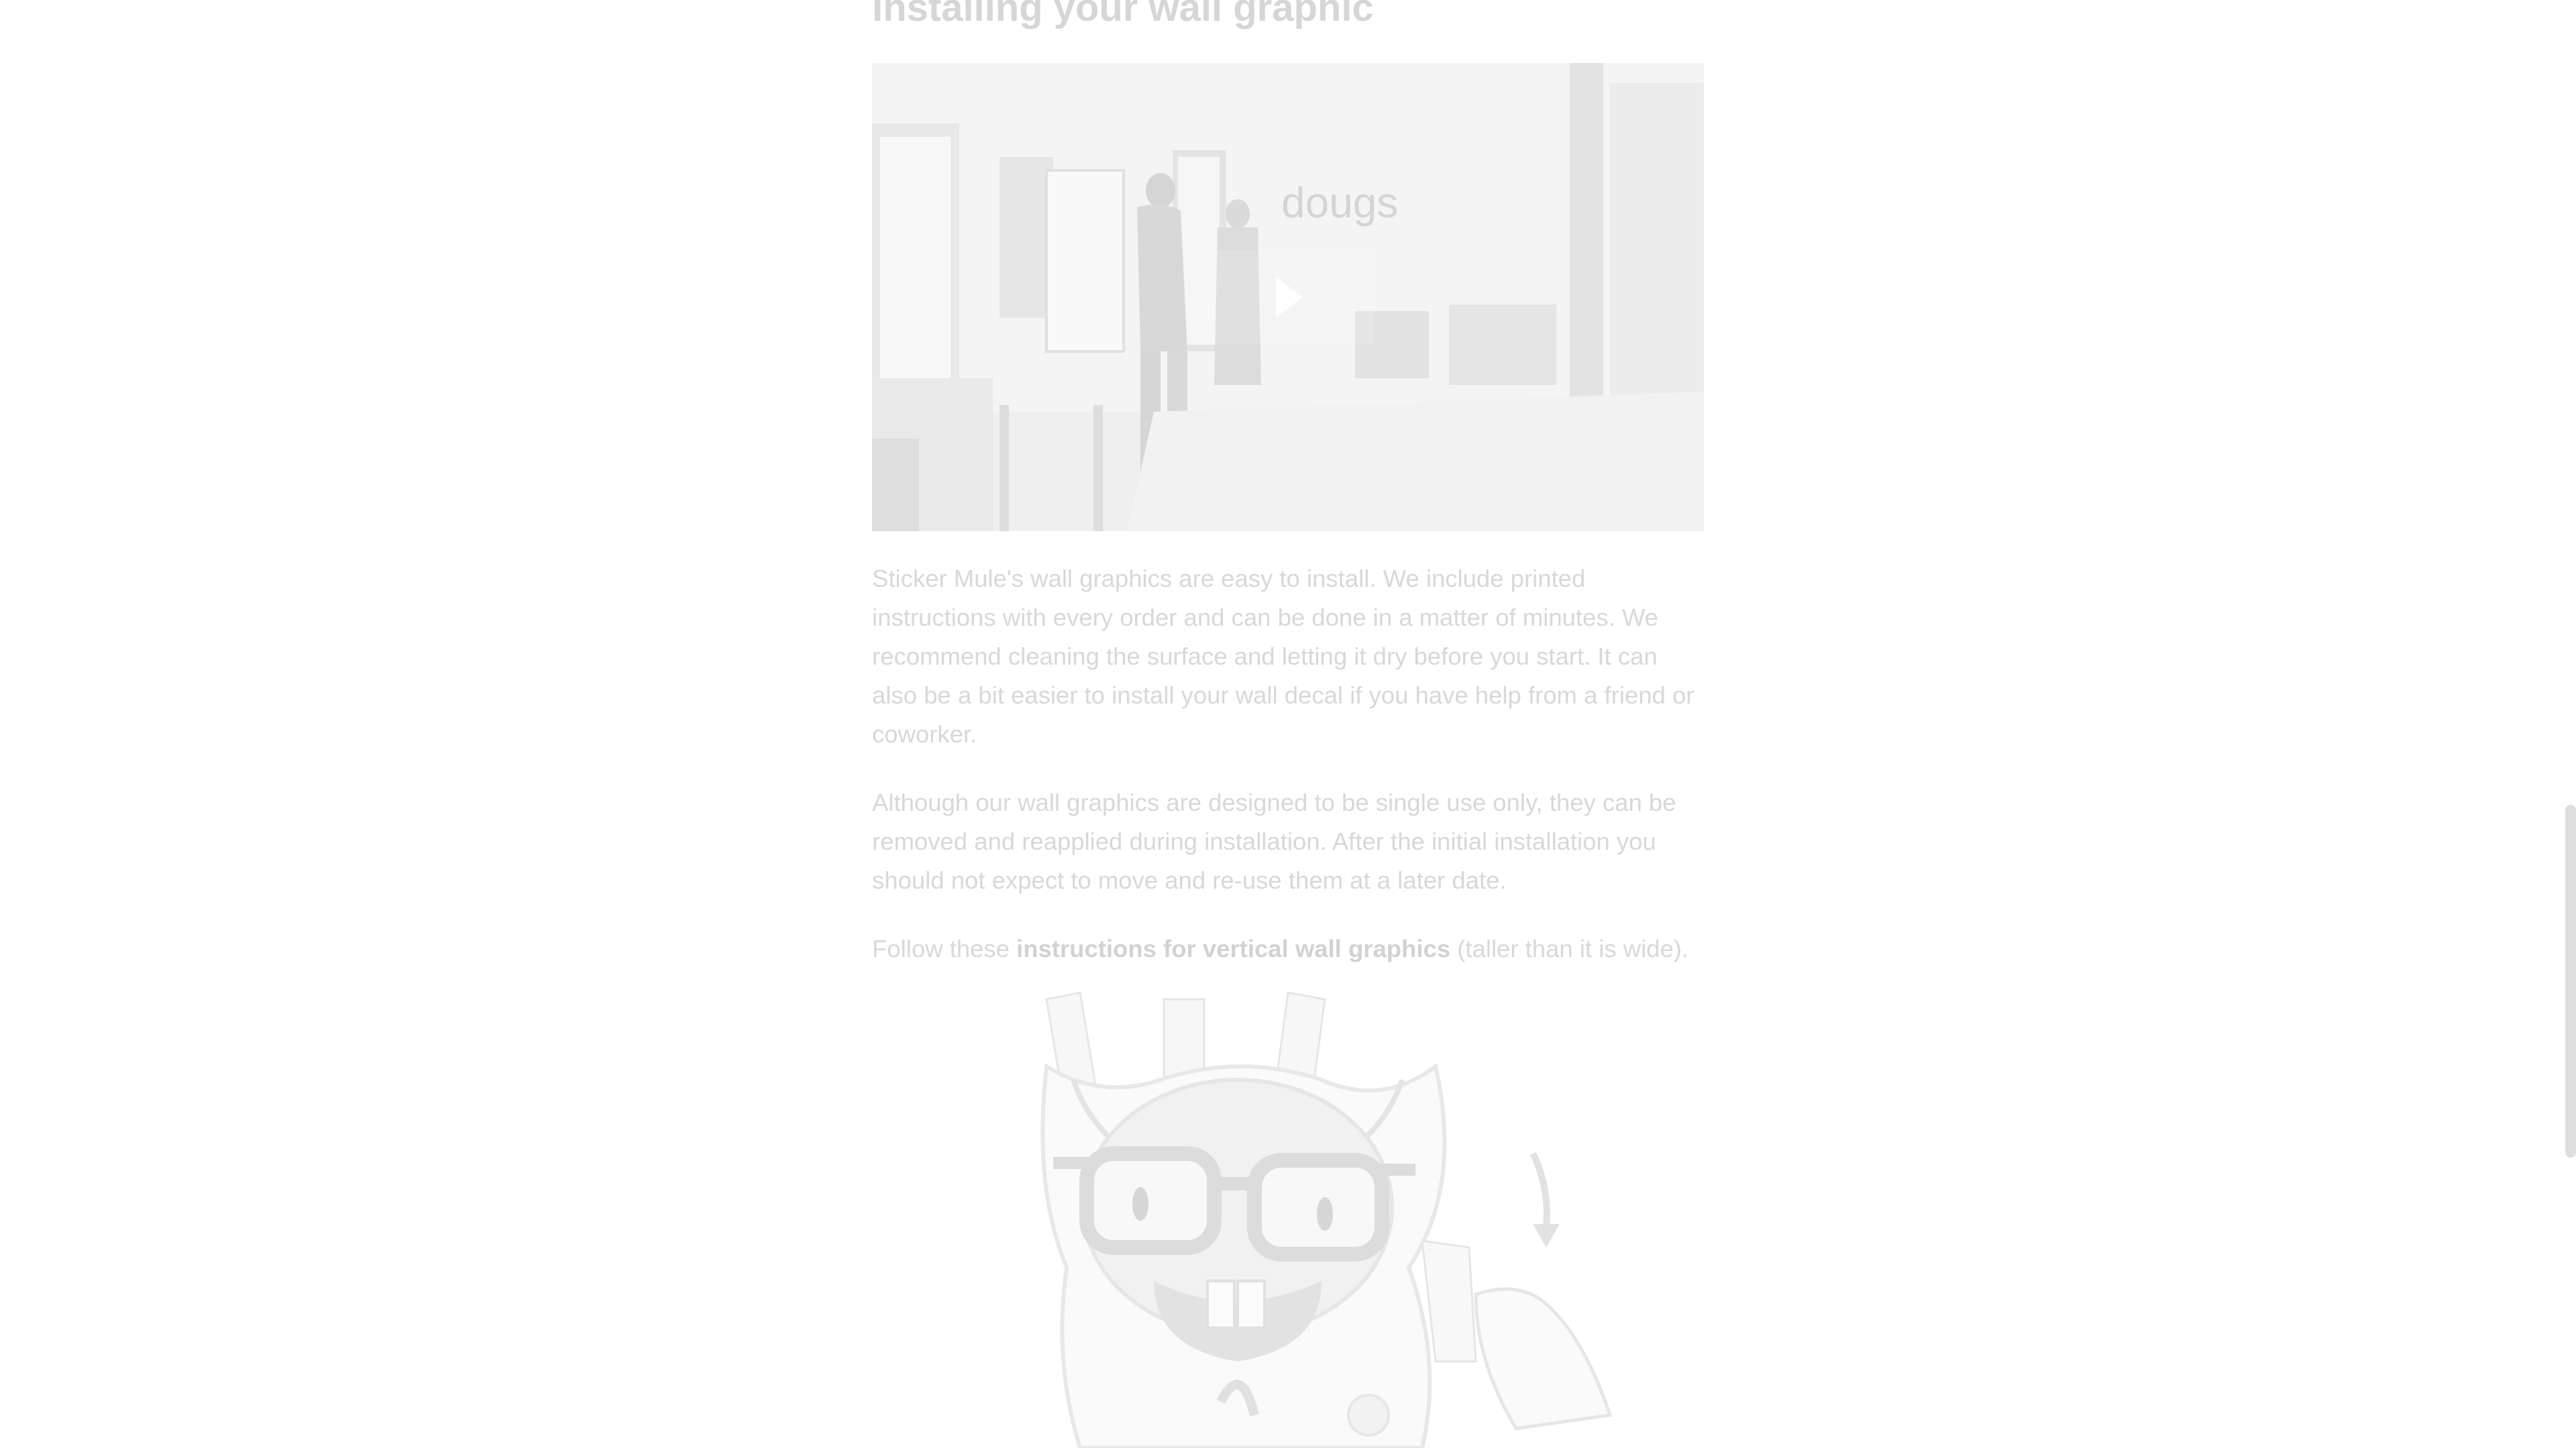  Describe the element at coordinates (1569, 948) in the screenshot. I see `p3-suffix: (taller than it is wide).` at that location.